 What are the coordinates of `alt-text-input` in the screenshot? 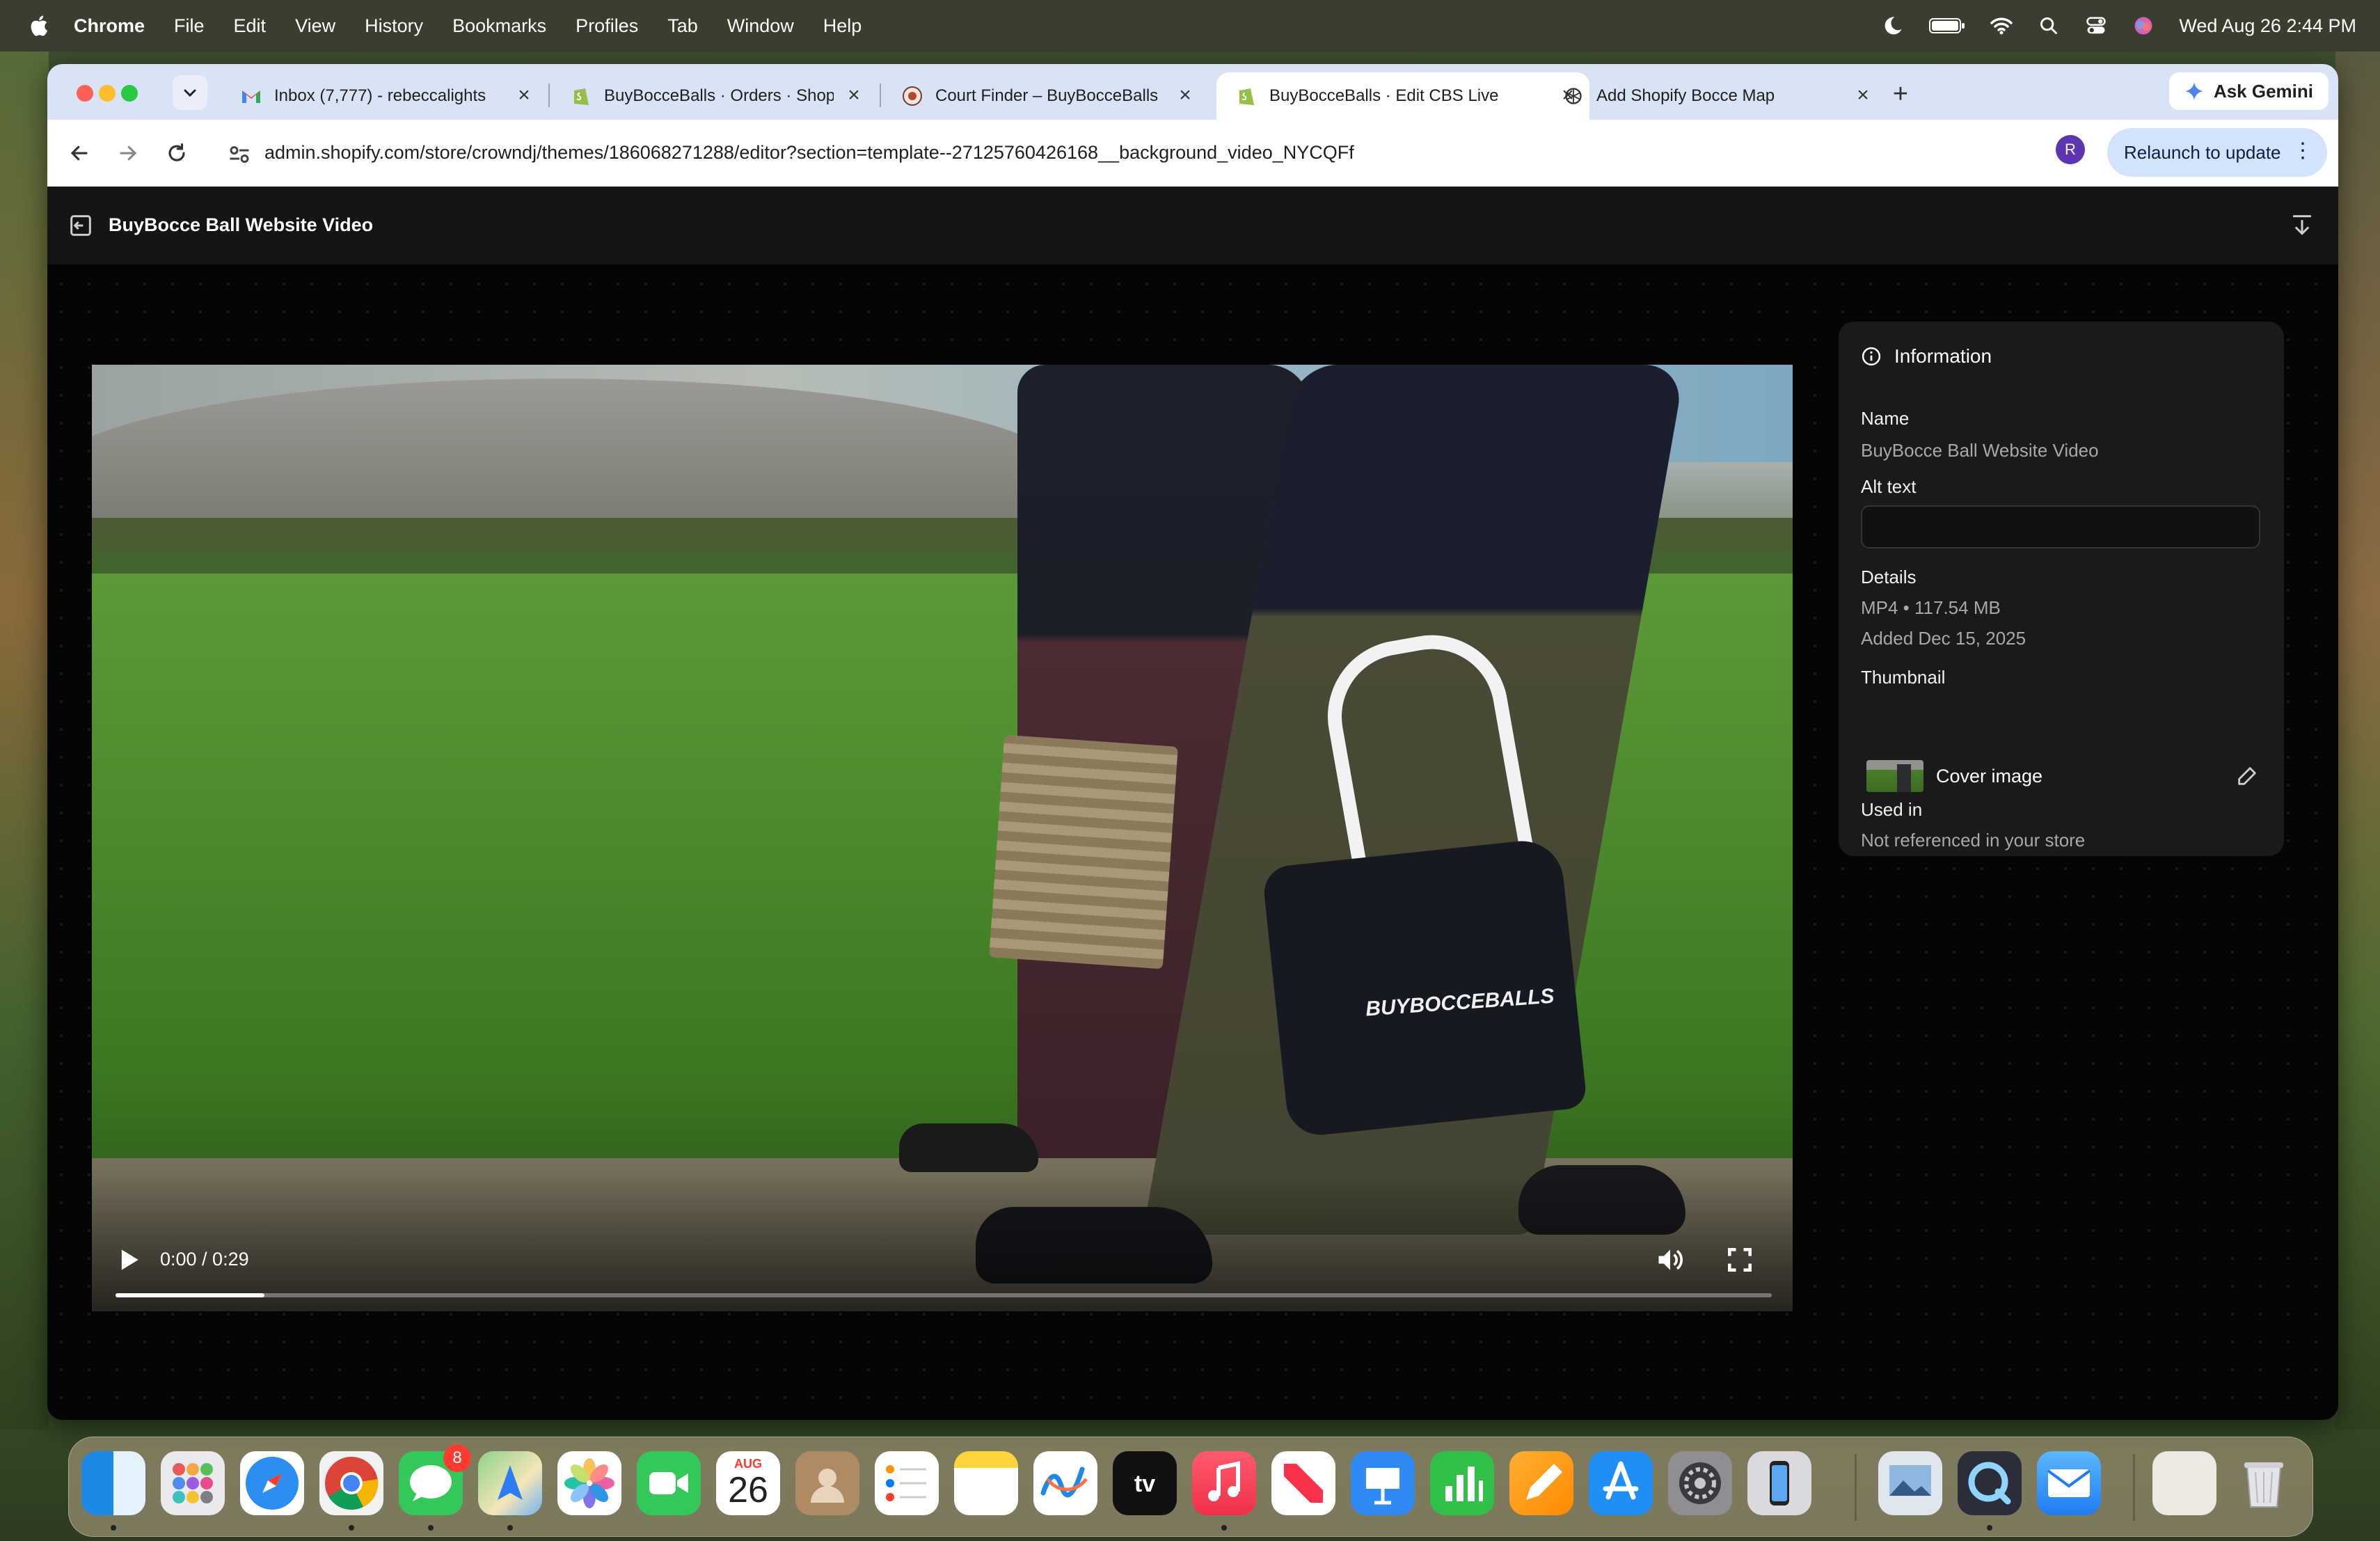 It's located at (2060, 526).